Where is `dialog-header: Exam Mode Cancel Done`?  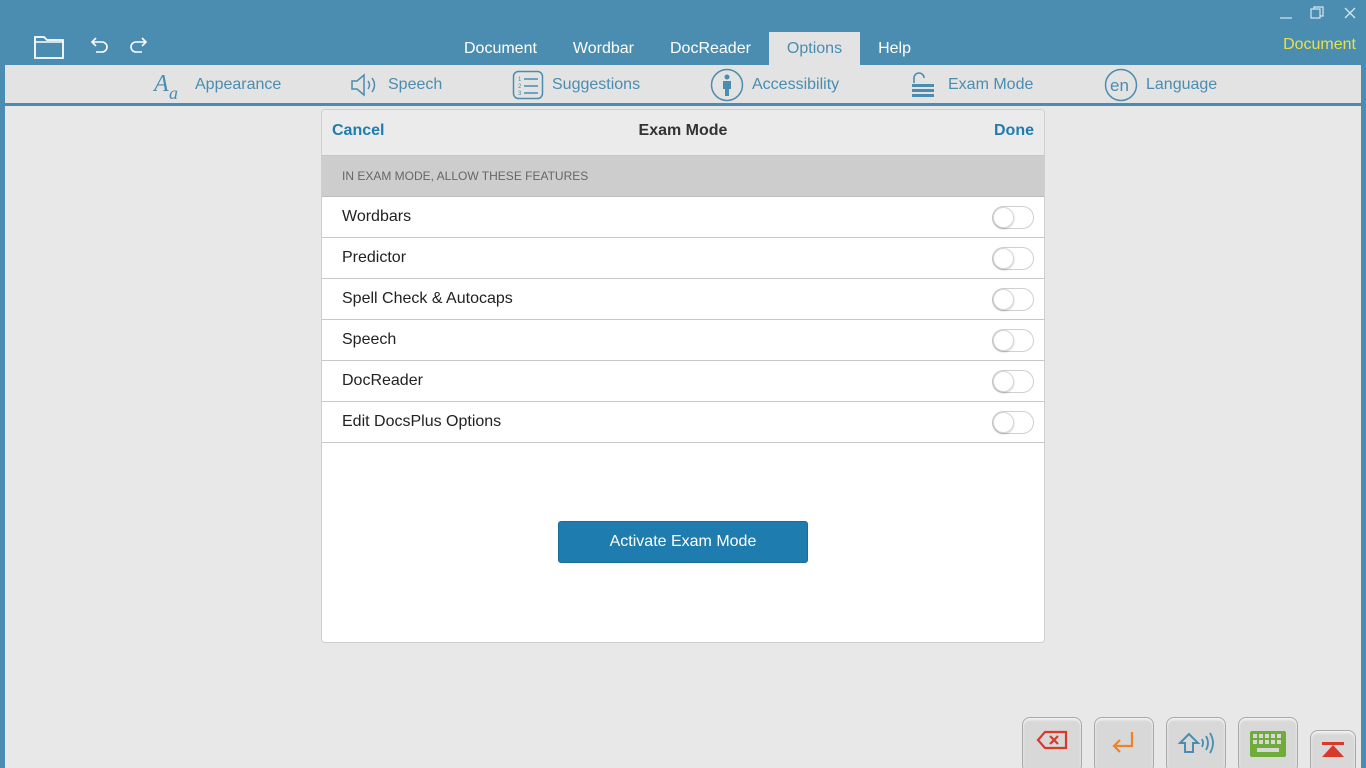 dialog-header: Exam Mode Cancel Done is located at coordinates (683, 133).